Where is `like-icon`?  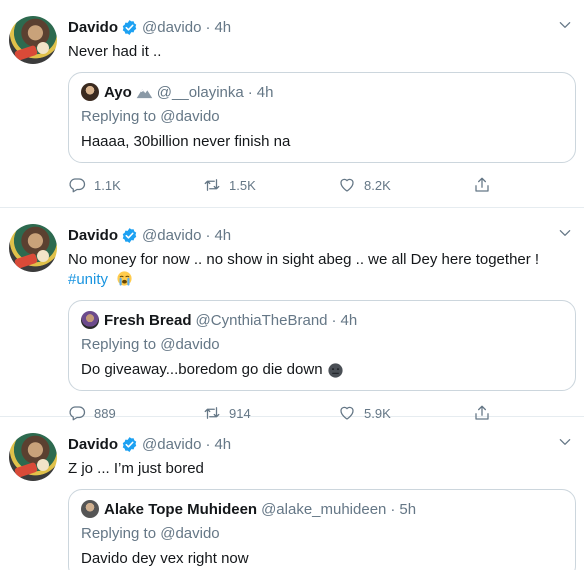 like-icon is located at coordinates (347, 185).